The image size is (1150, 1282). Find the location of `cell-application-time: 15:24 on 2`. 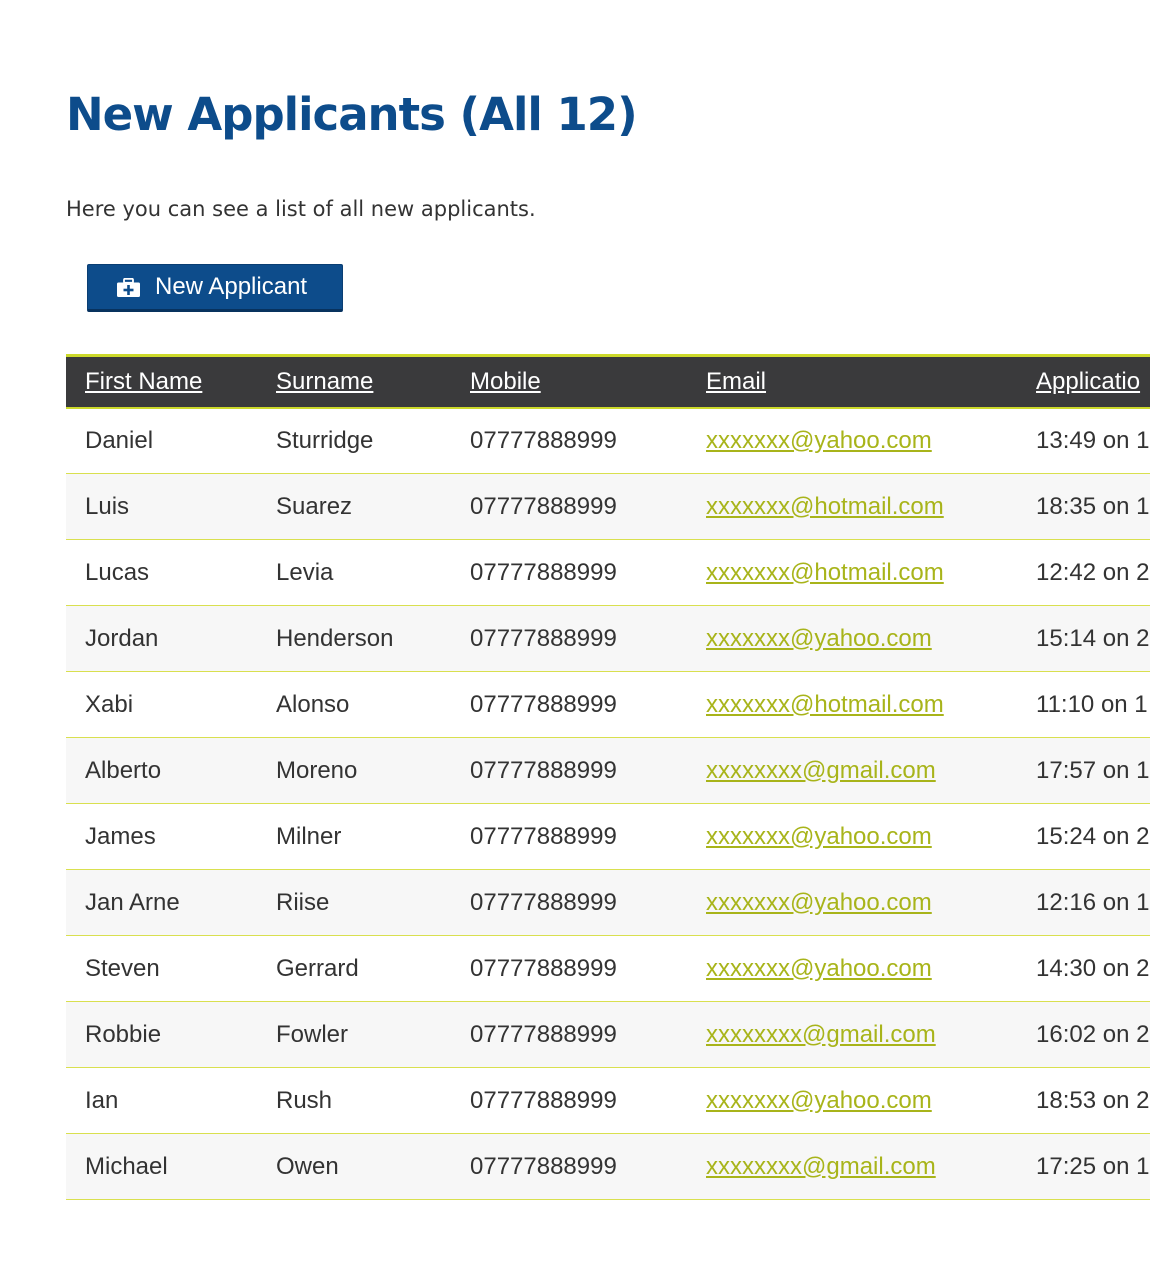

cell-application-time: 15:24 on 2 is located at coordinates (1093, 836).